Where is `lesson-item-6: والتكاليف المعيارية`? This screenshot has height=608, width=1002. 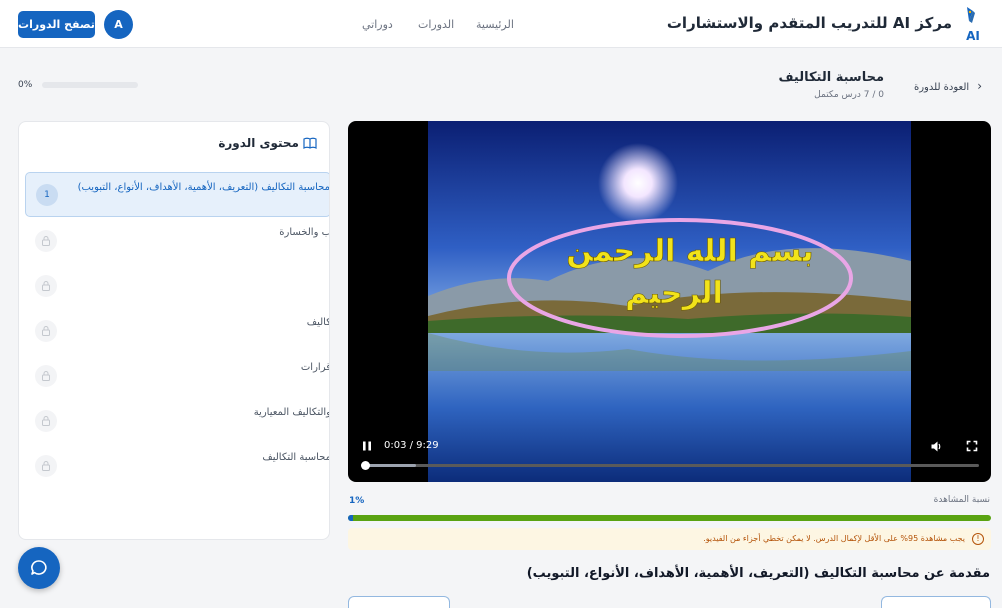
lesson-item-6: والتكاليف المعيارية is located at coordinates (177, 420).